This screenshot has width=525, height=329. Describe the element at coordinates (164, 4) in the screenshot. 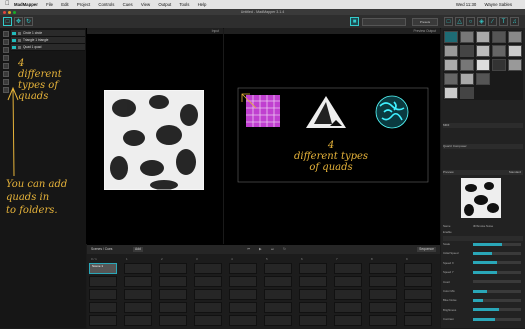

I see `menu-output: Output` at that location.